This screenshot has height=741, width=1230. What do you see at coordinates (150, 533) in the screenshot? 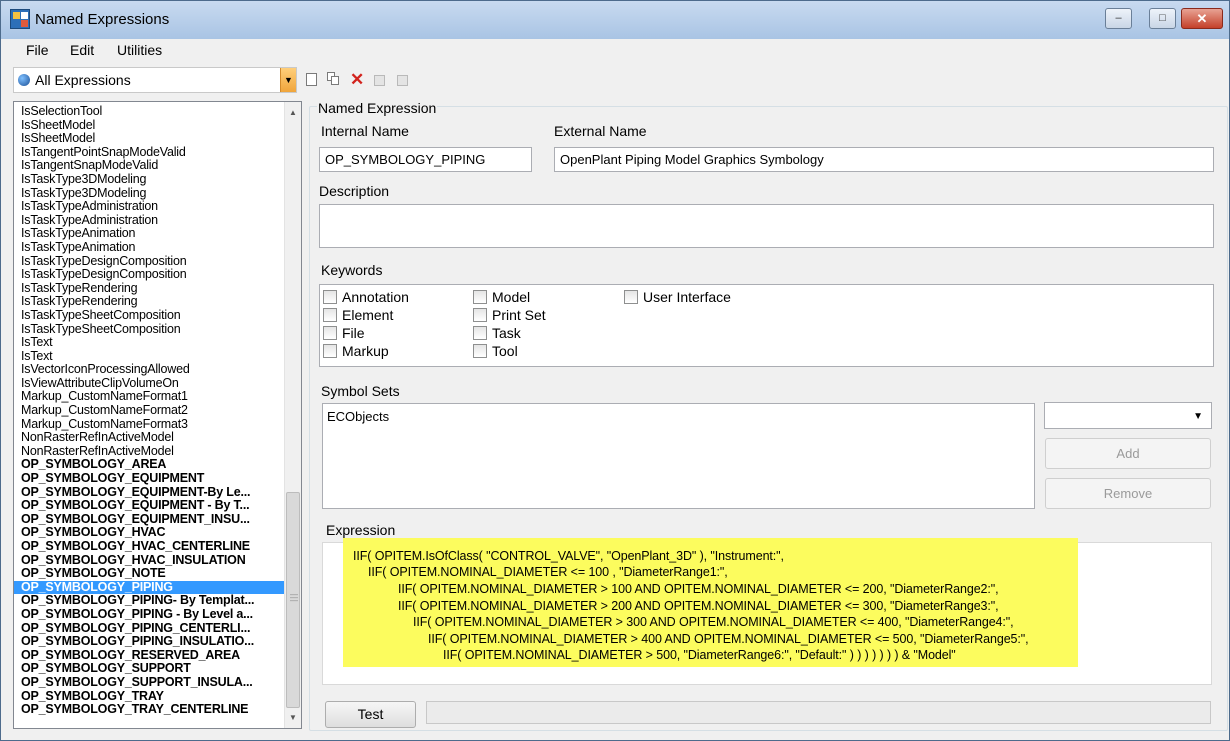
I see `list-item: OP_SYMBOLOGY_HVAC` at bounding box center [150, 533].